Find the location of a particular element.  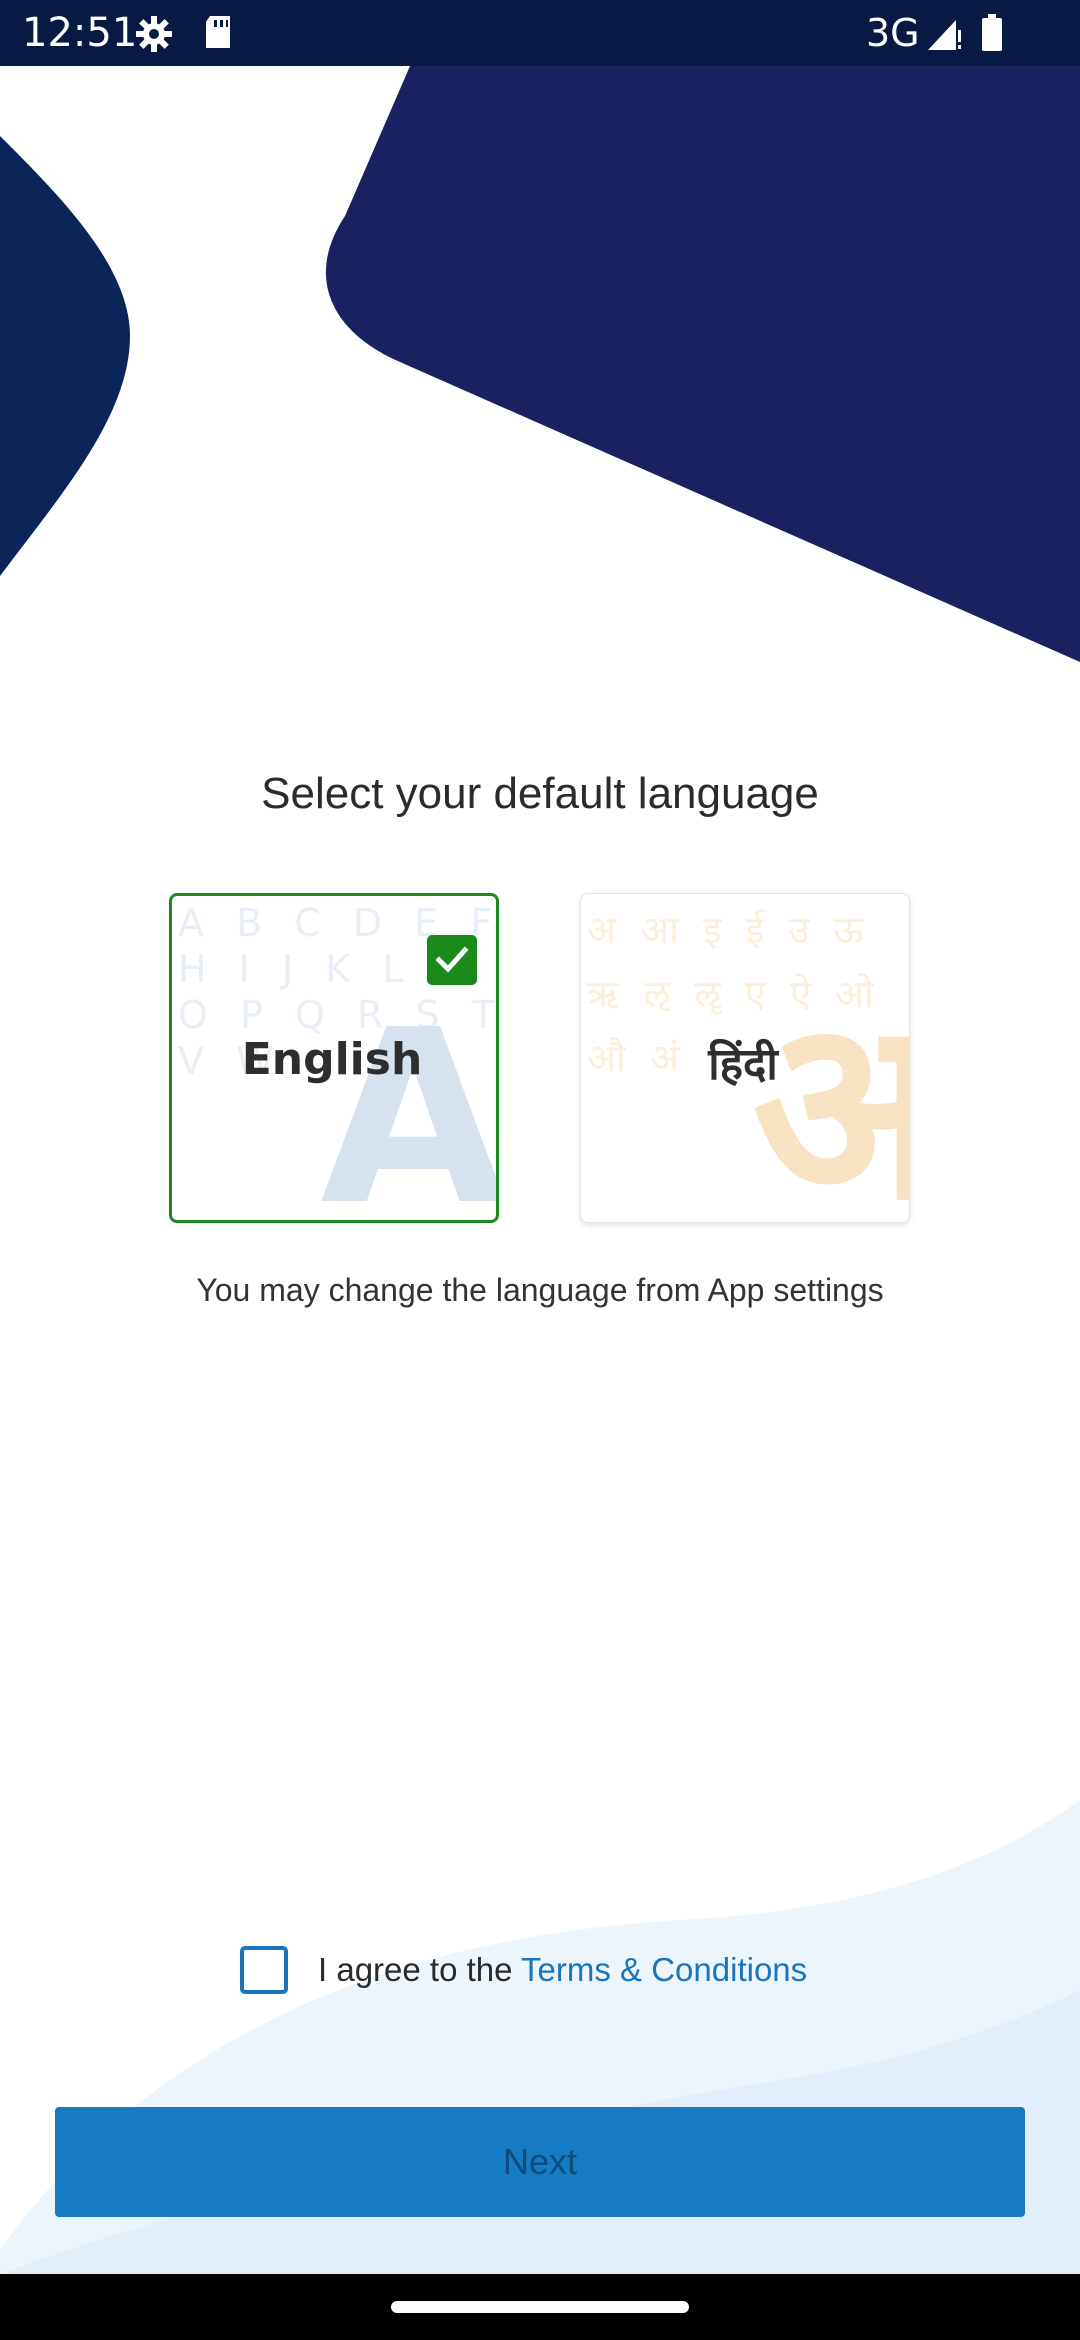

home-gesture-handle is located at coordinates (540, 2307).